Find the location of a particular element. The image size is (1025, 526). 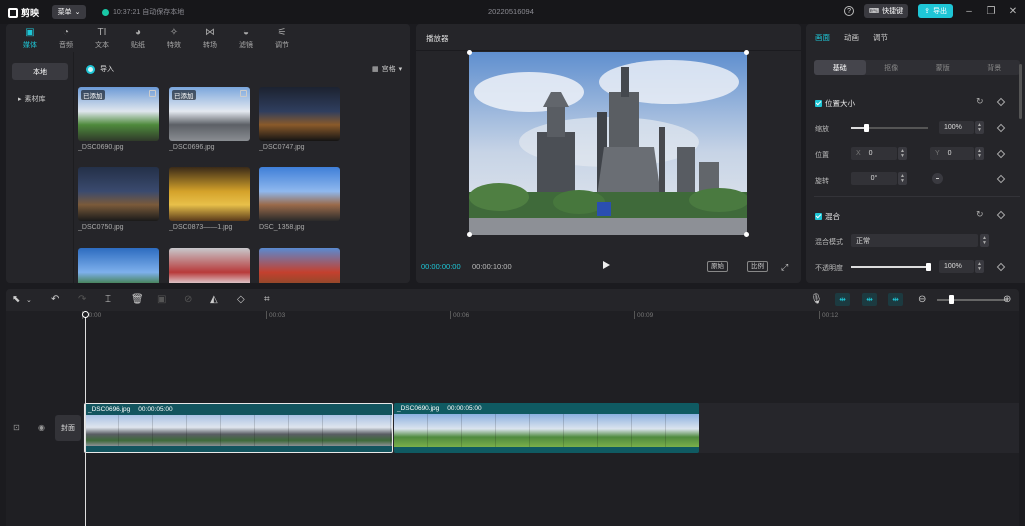

blend-mode-select: 正常 is located at coordinates (914, 240).